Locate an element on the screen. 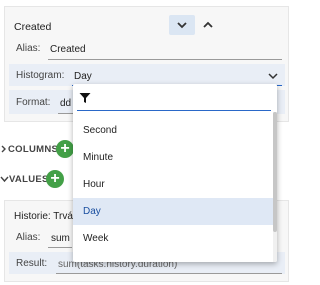 The height and width of the screenshot is (285, 320). add-value-button: + is located at coordinates (55, 179).